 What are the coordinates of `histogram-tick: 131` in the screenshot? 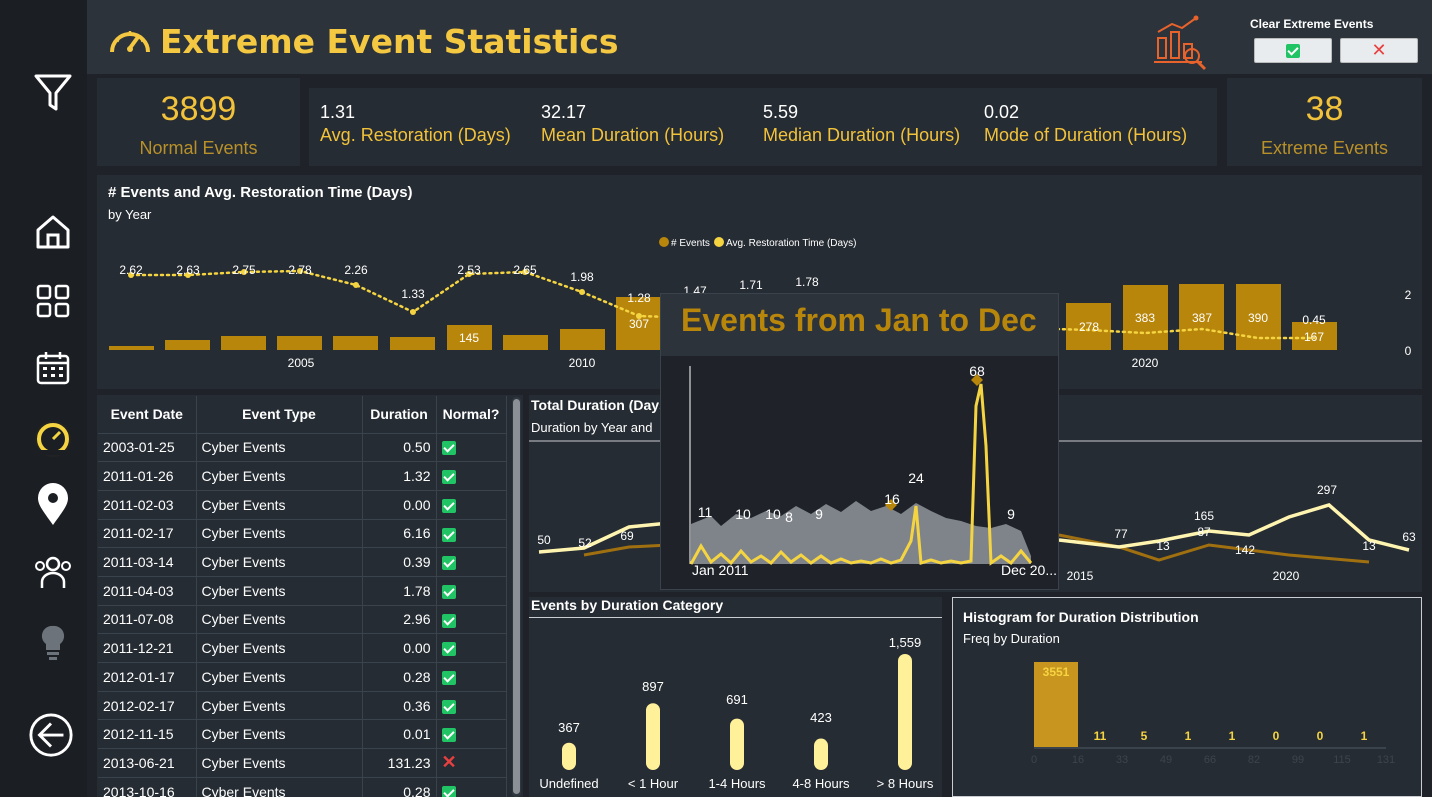 It's located at (1386, 760).